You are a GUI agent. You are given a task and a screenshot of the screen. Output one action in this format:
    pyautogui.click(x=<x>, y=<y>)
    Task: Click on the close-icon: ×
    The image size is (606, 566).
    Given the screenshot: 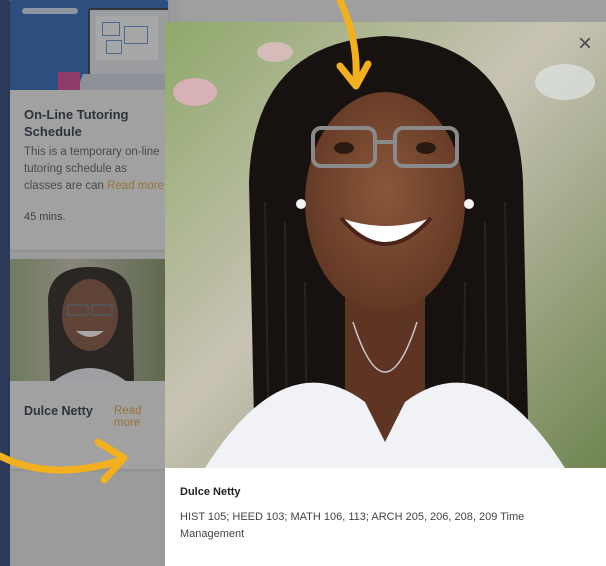 What is the action you would take?
    pyautogui.click(x=585, y=45)
    